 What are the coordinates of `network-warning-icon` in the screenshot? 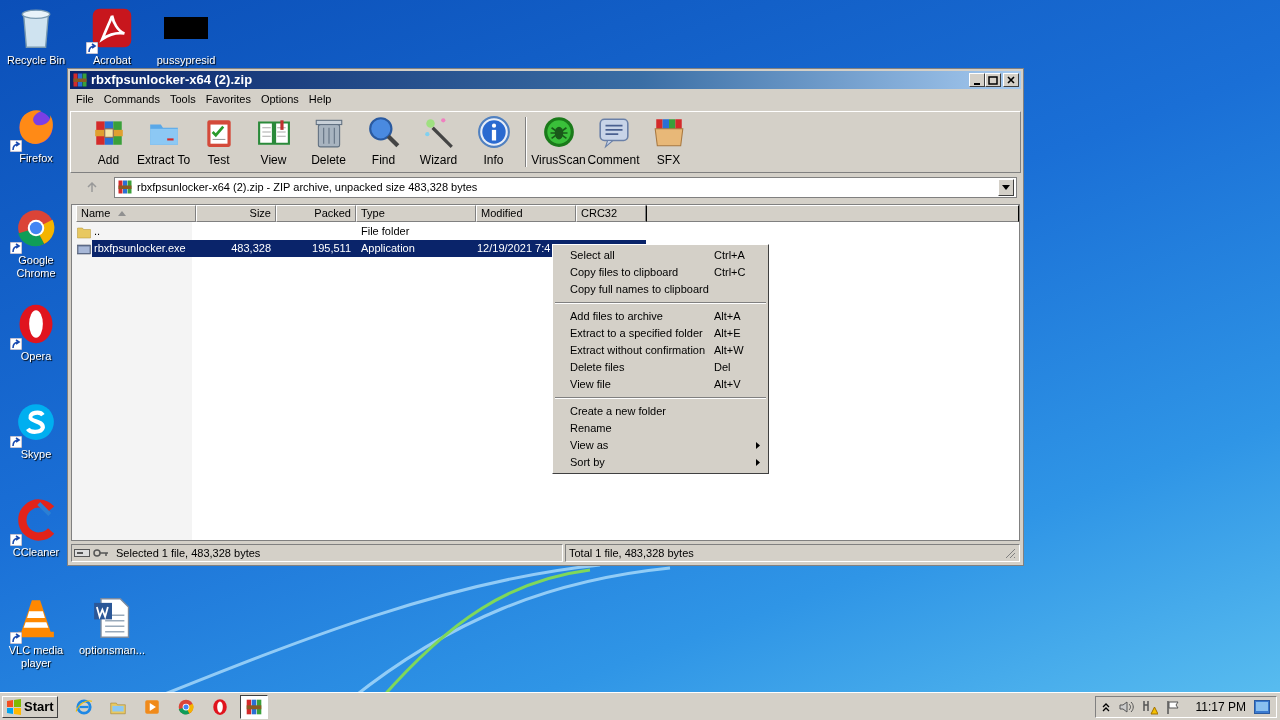 It's located at (1149, 706).